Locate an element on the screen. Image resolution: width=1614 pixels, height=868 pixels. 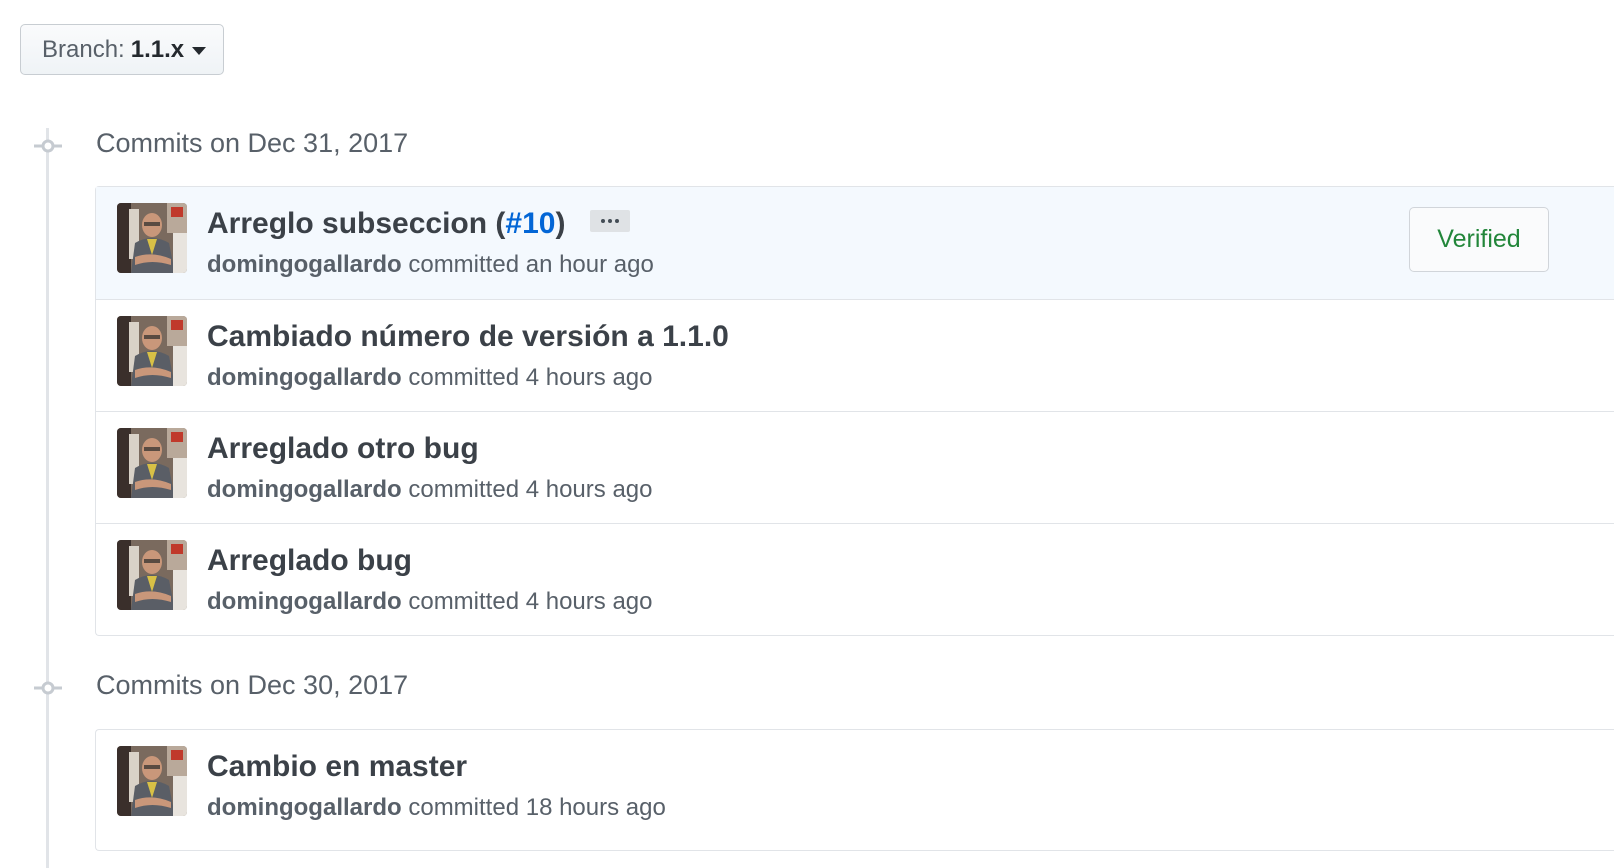
commit-title-text: Arreglo subseccion ( is located at coordinates (356, 223).